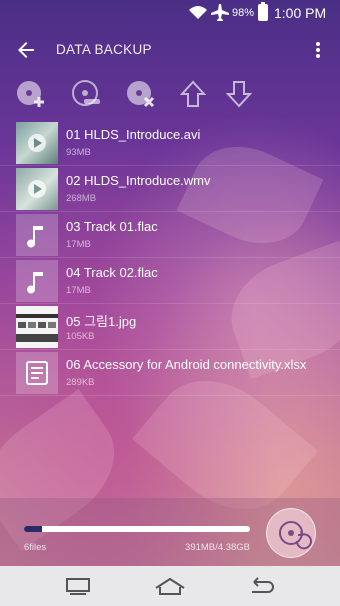 The height and width of the screenshot is (606, 340). Describe the element at coordinates (31, 94) in the screenshot. I see `add-disc-icon` at that location.